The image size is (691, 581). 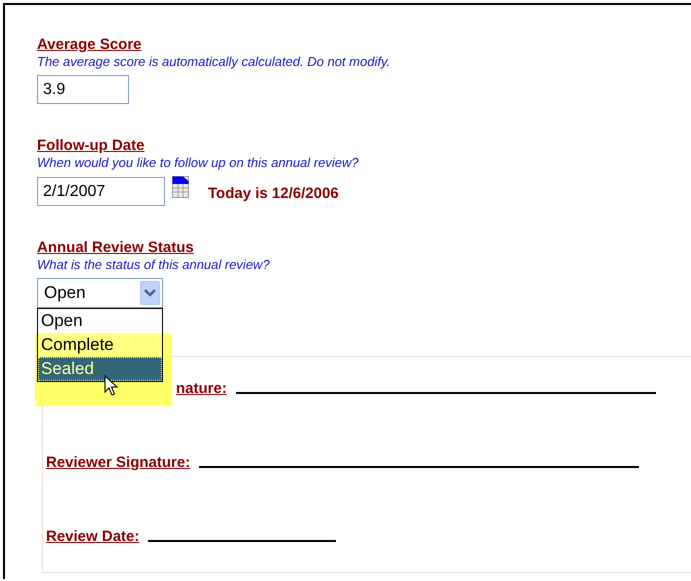 What do you see at coordinates (214, 62) in the screenshot?
I see `field-hint: The average score is automatically calculated. Do not modify.` at bounding box center [214, 62].